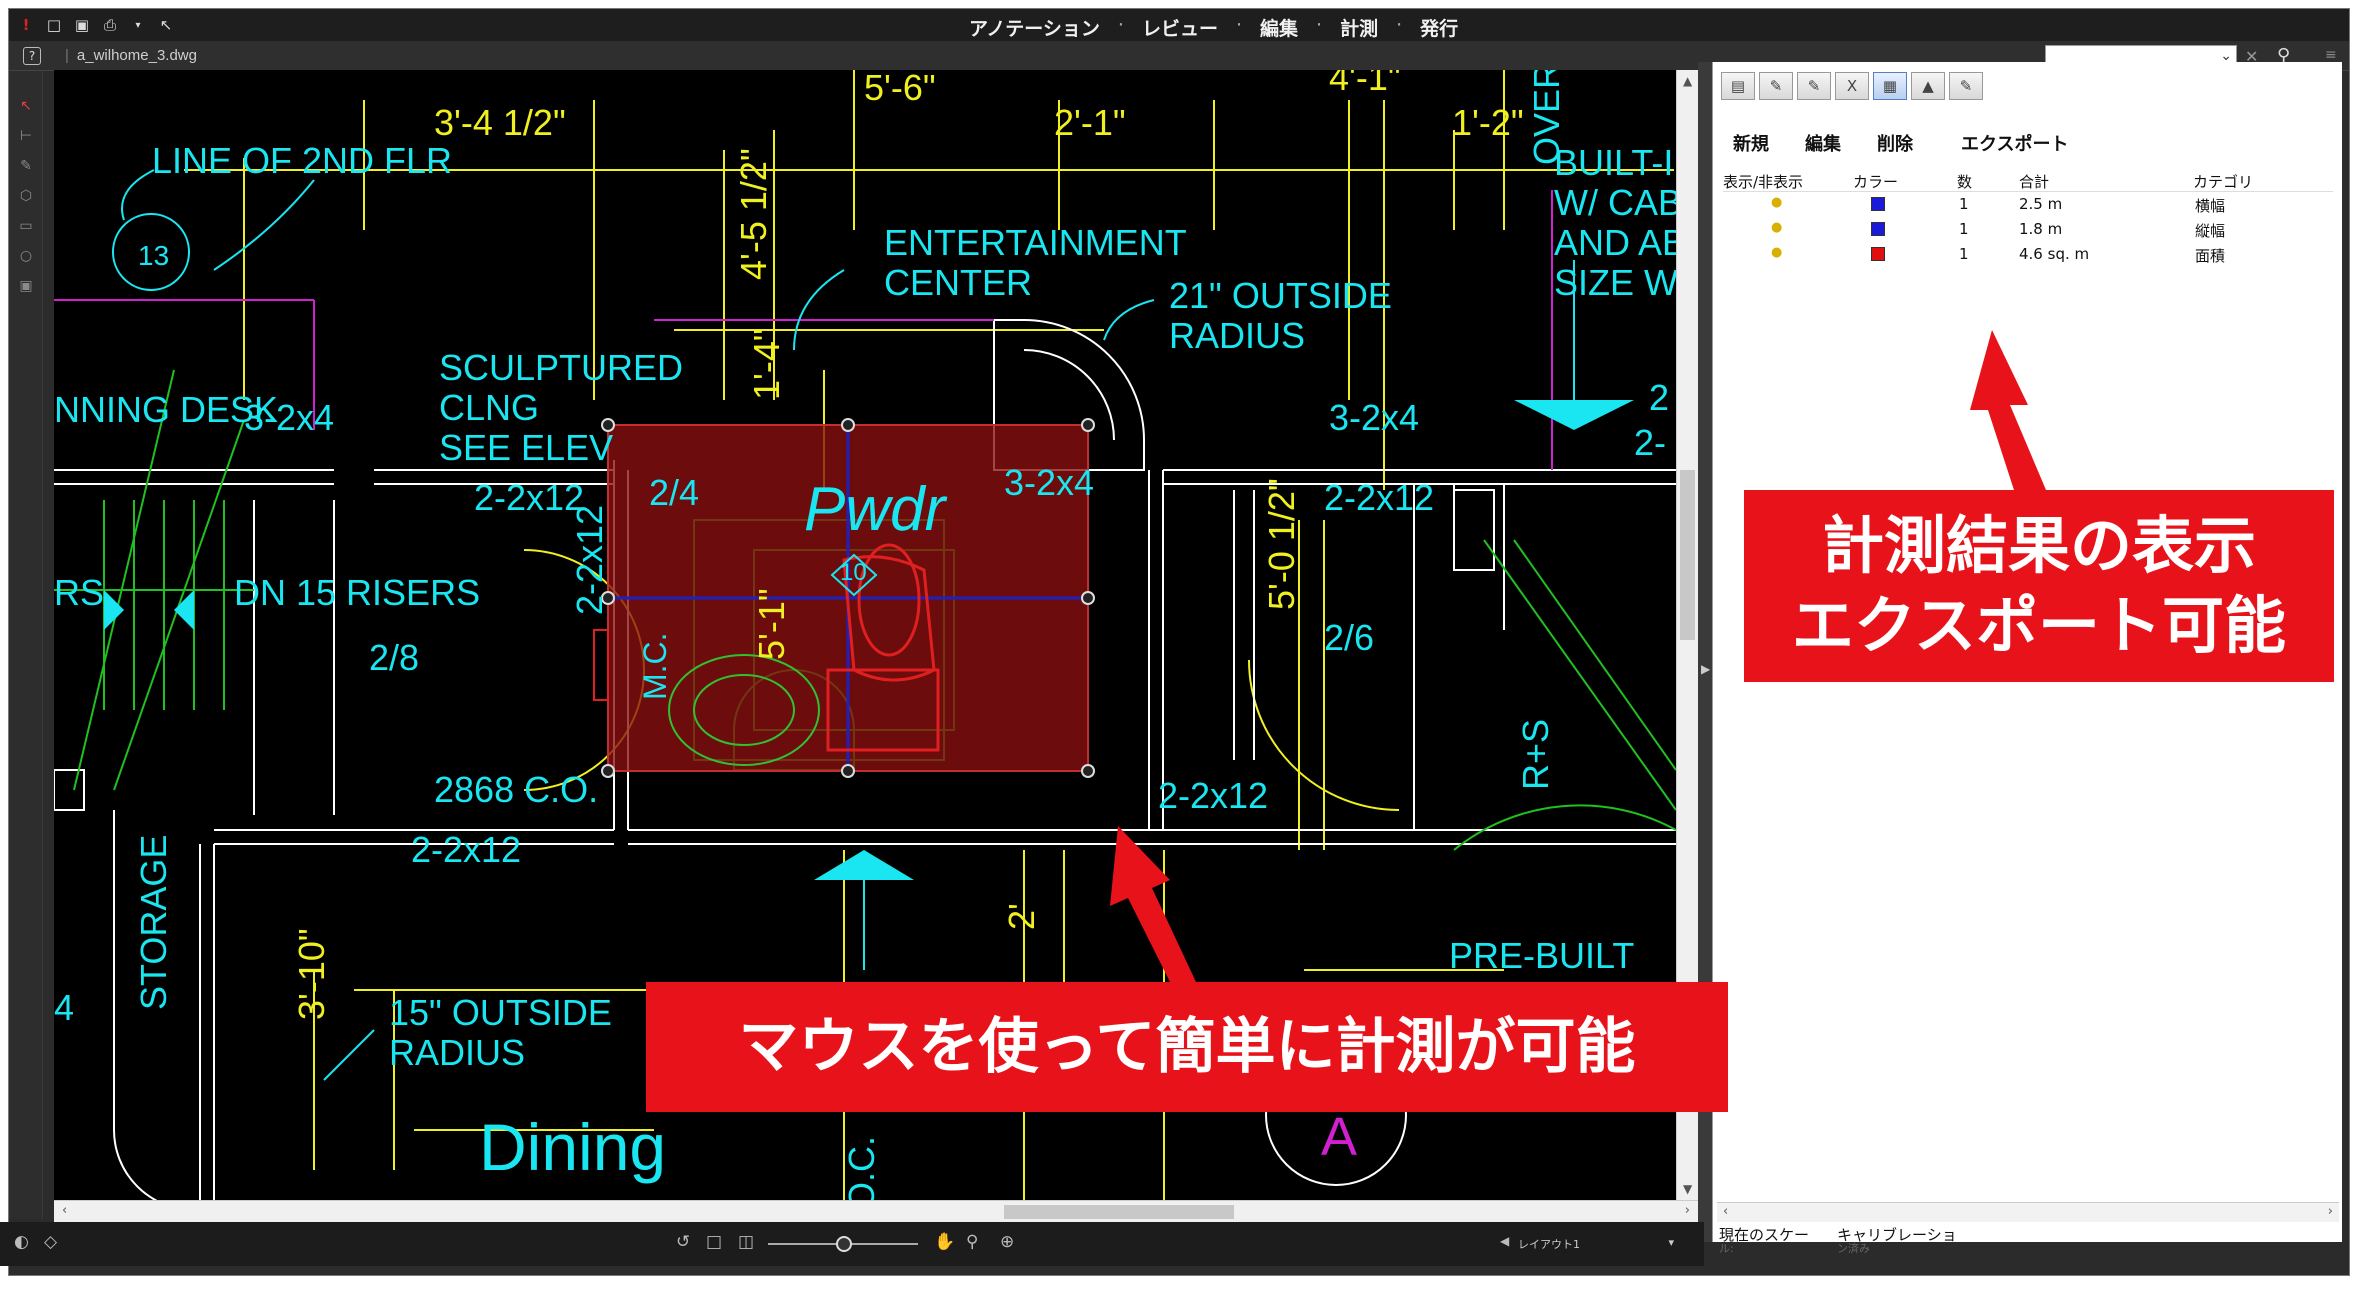 The image size is (2358, 1293). Describe the element at coordinates (2210, 206) in the screenshot. I see `row-category: 横幅` at that location.